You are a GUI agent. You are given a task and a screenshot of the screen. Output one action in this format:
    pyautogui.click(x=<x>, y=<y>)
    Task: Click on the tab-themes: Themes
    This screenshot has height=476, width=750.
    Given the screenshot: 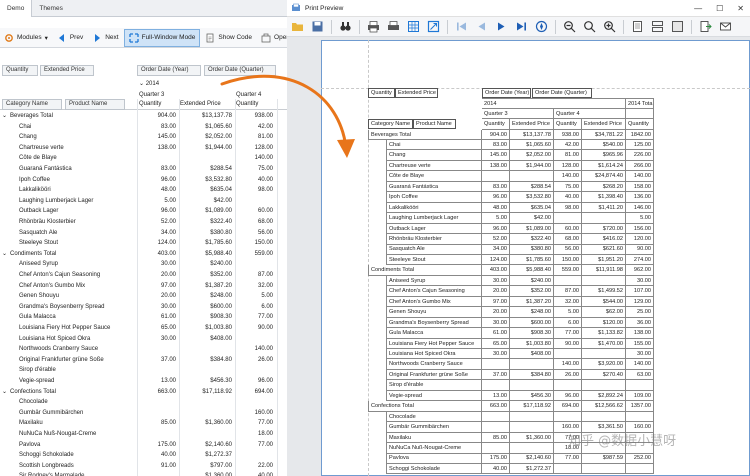 What is the action you would take?
    pyautogui.click(x=50, y=8)
    